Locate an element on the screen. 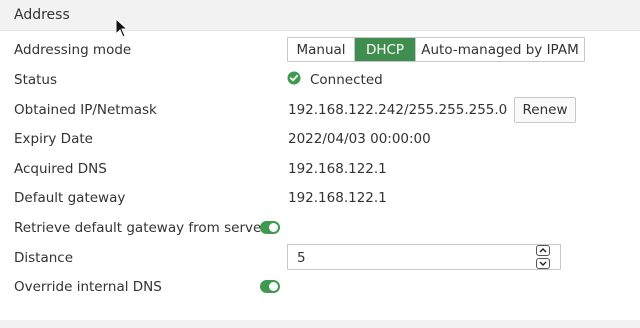  override-dns-label: Override internal DNS is located at coordinates (88, 287).